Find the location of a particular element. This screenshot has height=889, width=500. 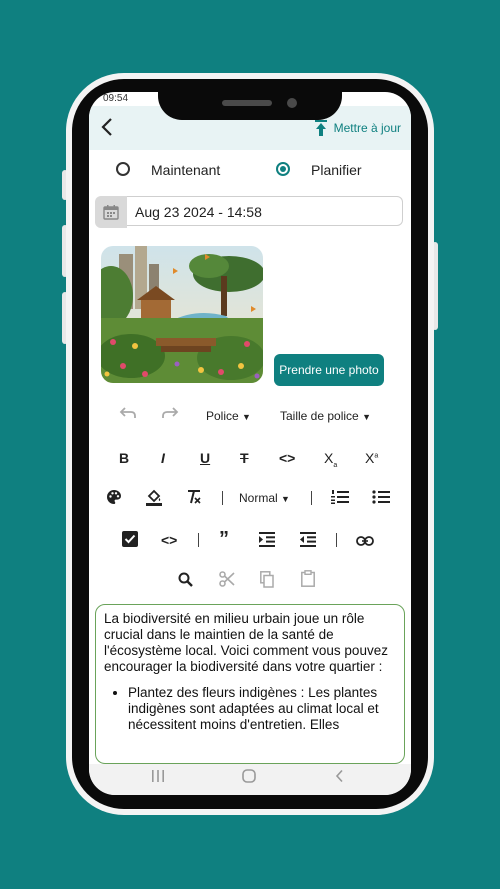

numbered-list-icon is located at coordinates (340, 498).